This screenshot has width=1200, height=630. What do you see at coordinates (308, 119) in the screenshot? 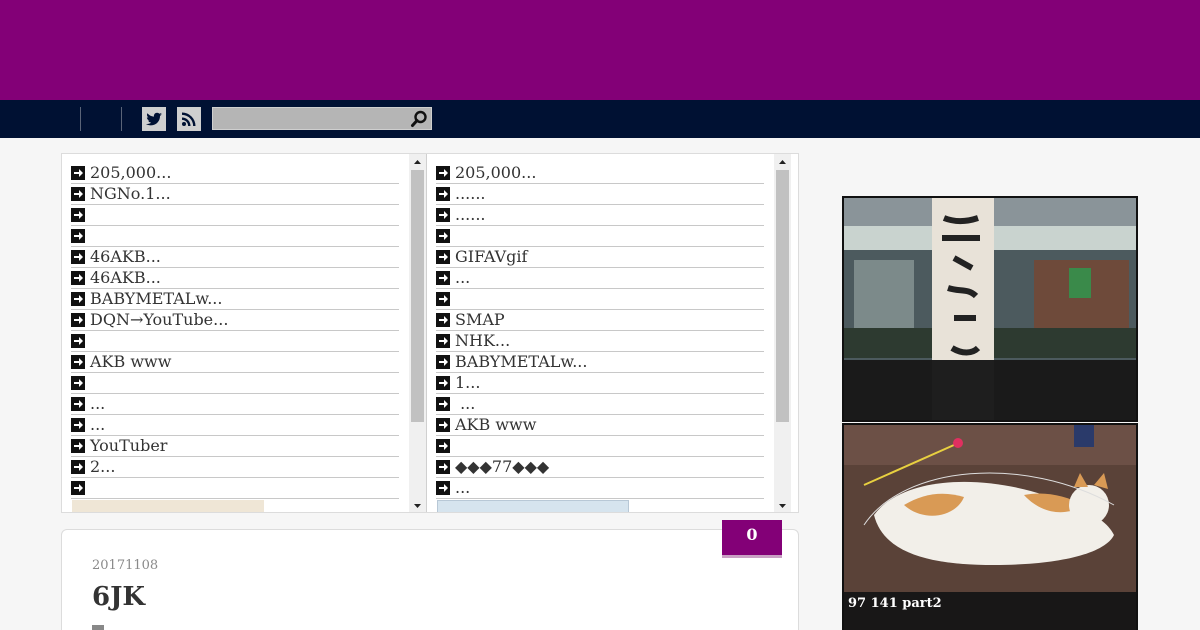
I see `search-input` at bounding box center [308, 119].